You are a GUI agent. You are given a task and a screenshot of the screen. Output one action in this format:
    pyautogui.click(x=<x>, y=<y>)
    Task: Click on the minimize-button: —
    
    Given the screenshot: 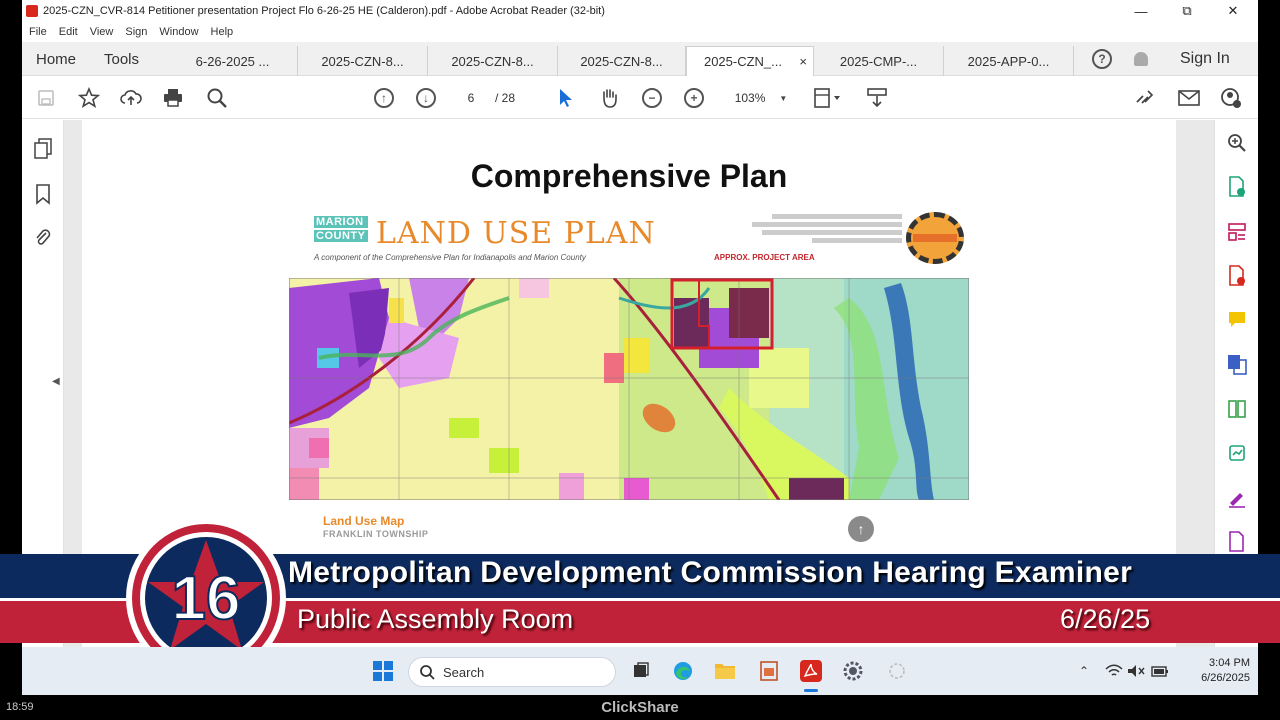 What is the action you would take?
    pyautogui.click(x=1141, y=11)
    